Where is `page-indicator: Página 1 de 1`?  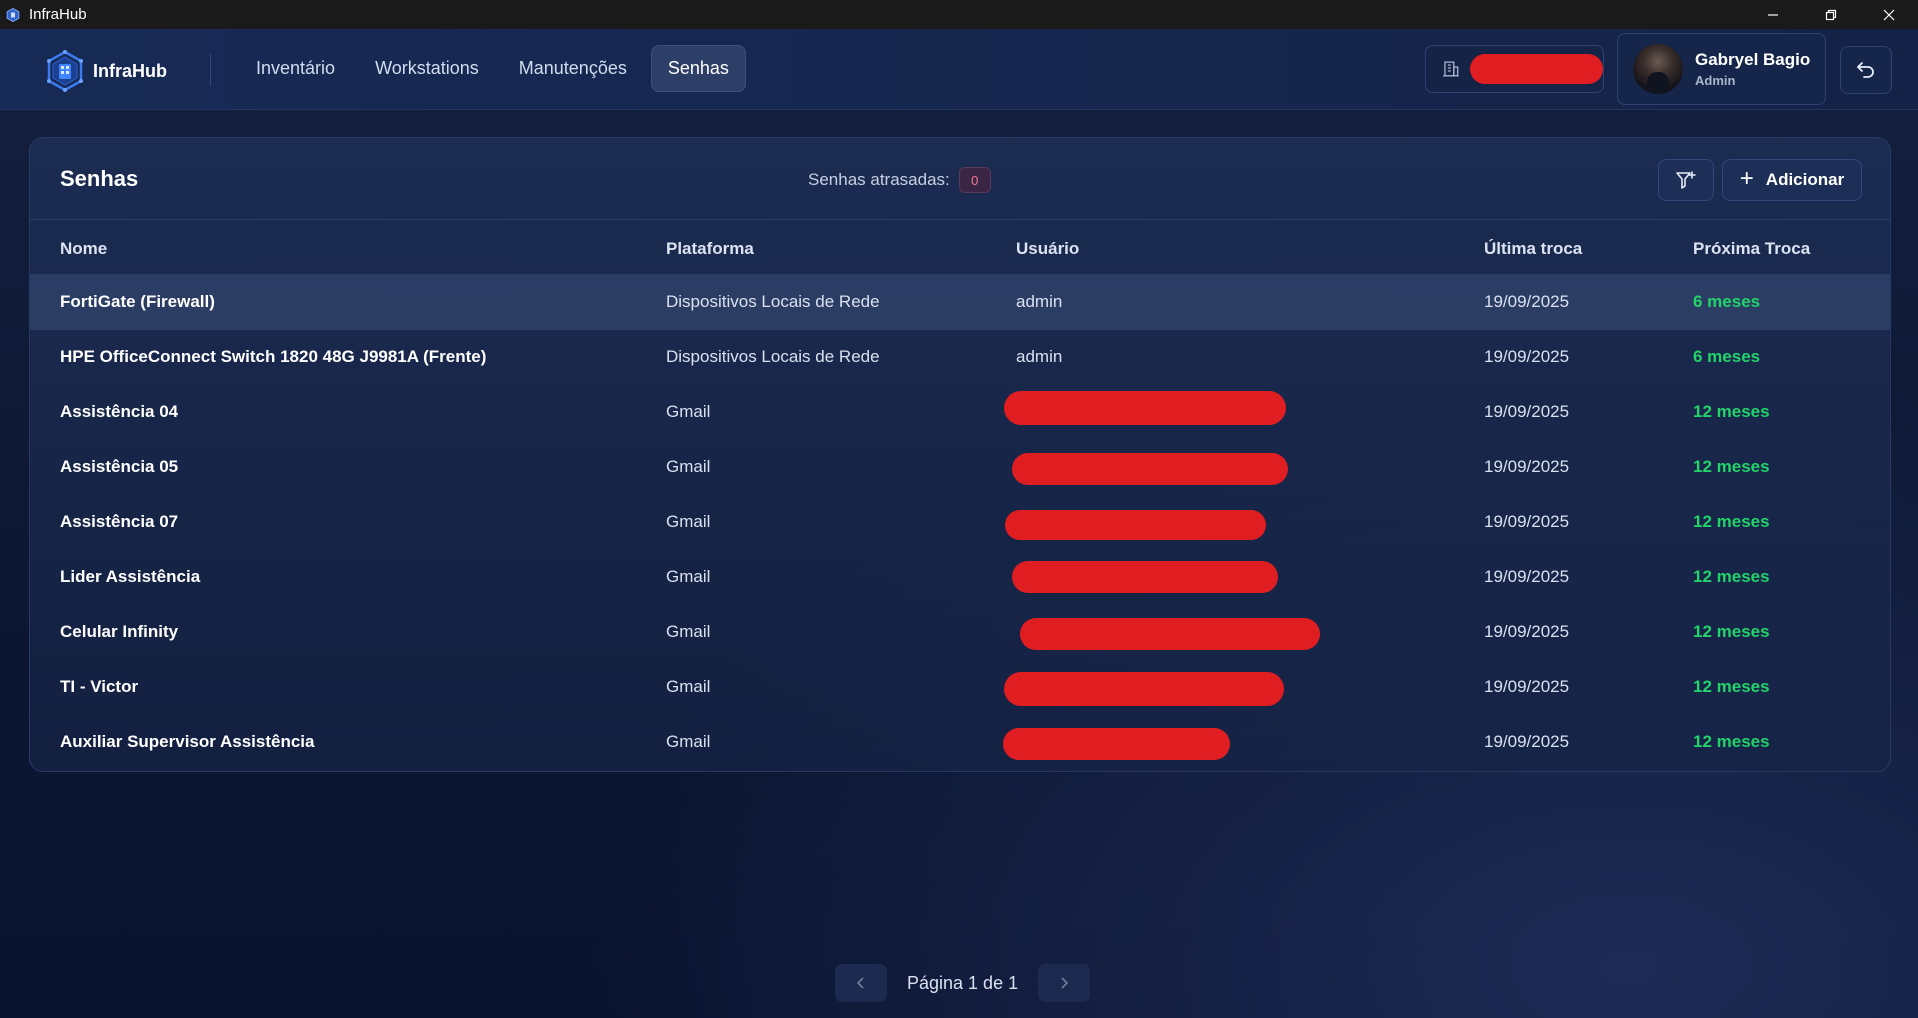 page-indicator: Página 1 de 1 is located at coordinates (963, 982).